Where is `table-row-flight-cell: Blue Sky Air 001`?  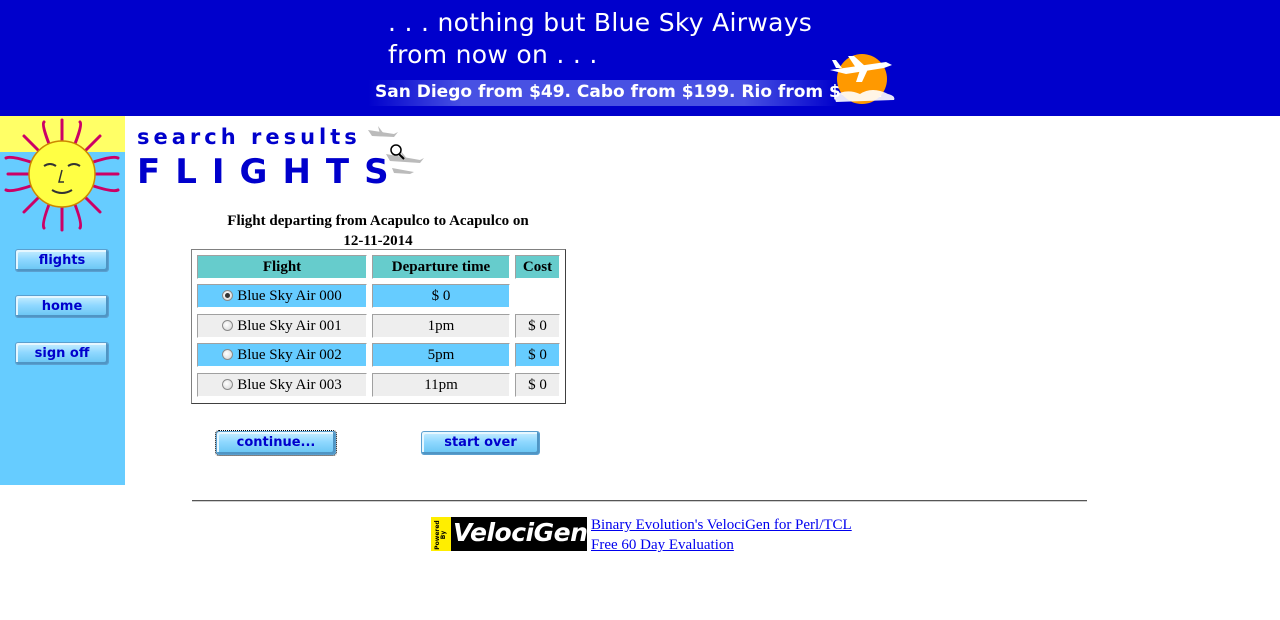
table-row-flight-cell: Blue Sky Air 001 is located at coordinates (282, 326).